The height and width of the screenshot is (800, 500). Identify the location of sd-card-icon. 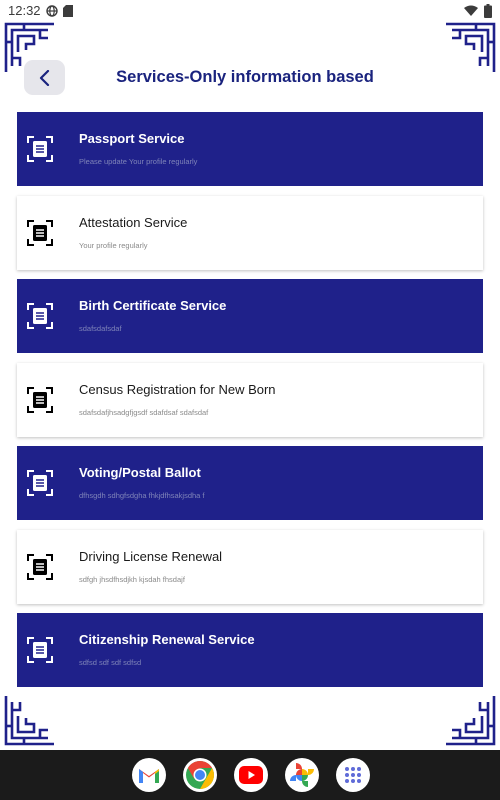
(68, 11).